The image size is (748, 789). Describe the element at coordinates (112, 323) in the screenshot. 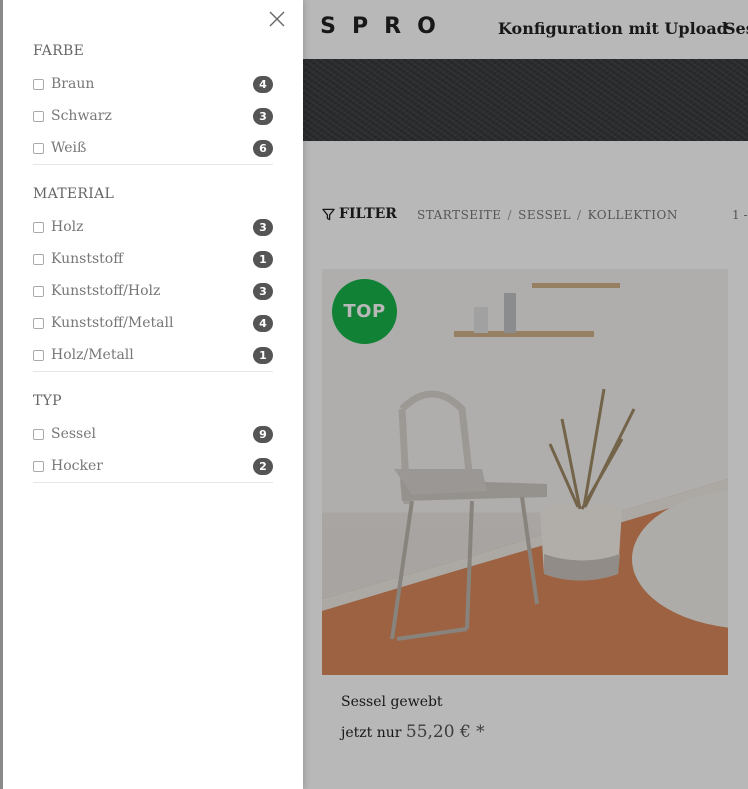

I see `filter-option-label: Kunststoff/Metall` at that location.